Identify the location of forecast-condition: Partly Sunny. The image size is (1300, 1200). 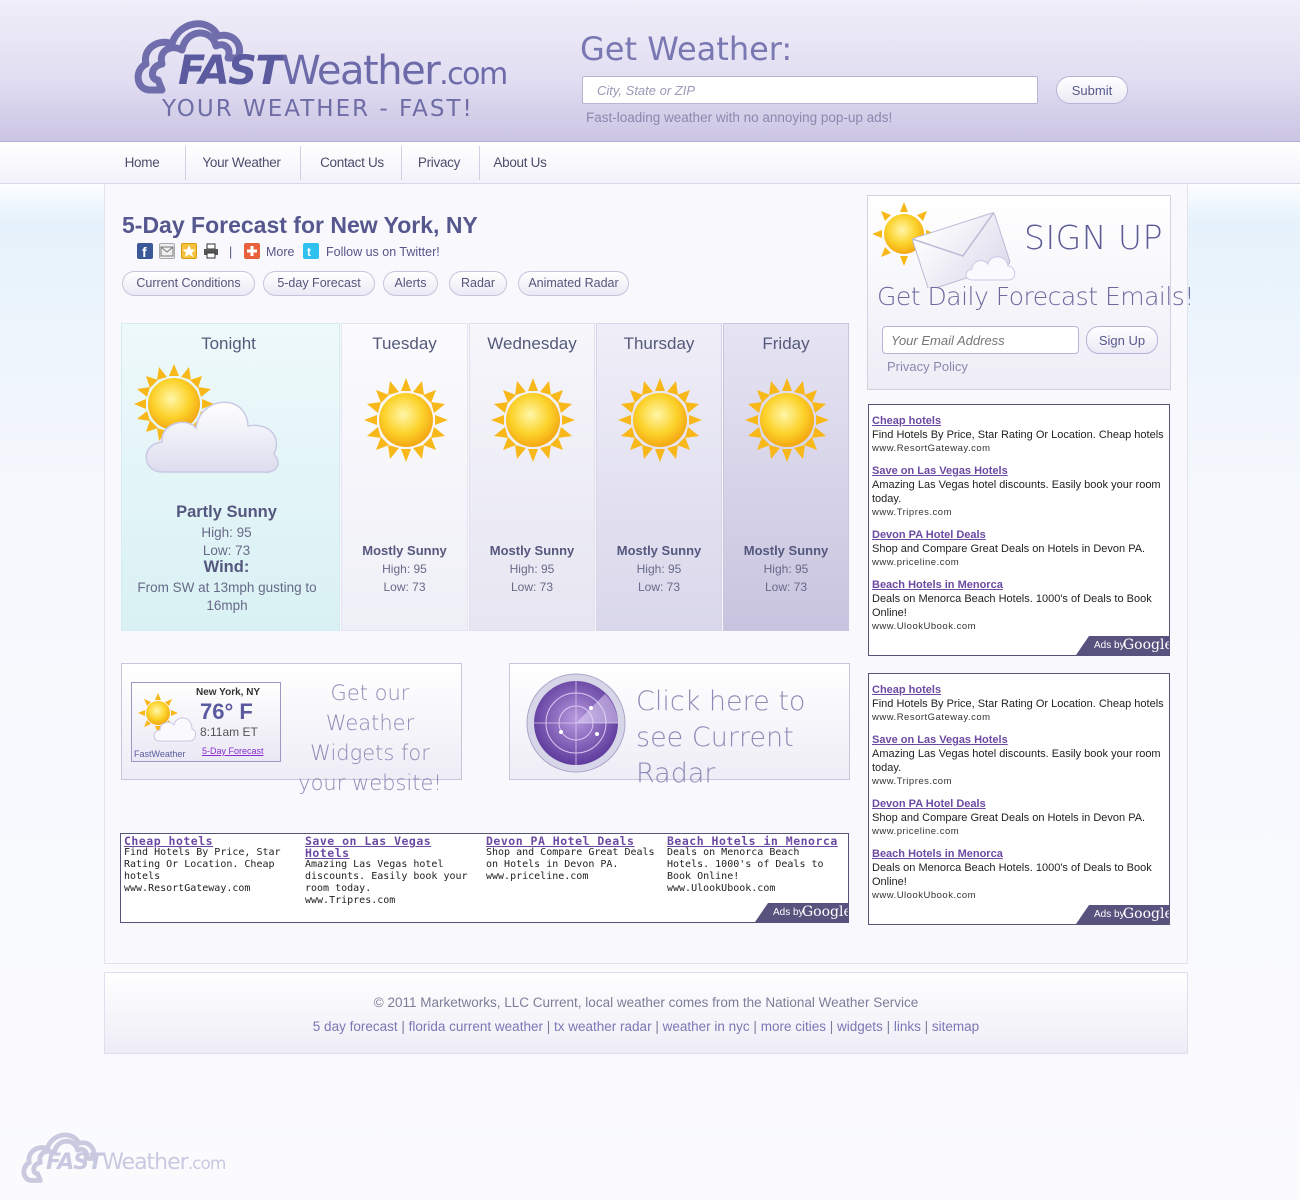
(226, 512).